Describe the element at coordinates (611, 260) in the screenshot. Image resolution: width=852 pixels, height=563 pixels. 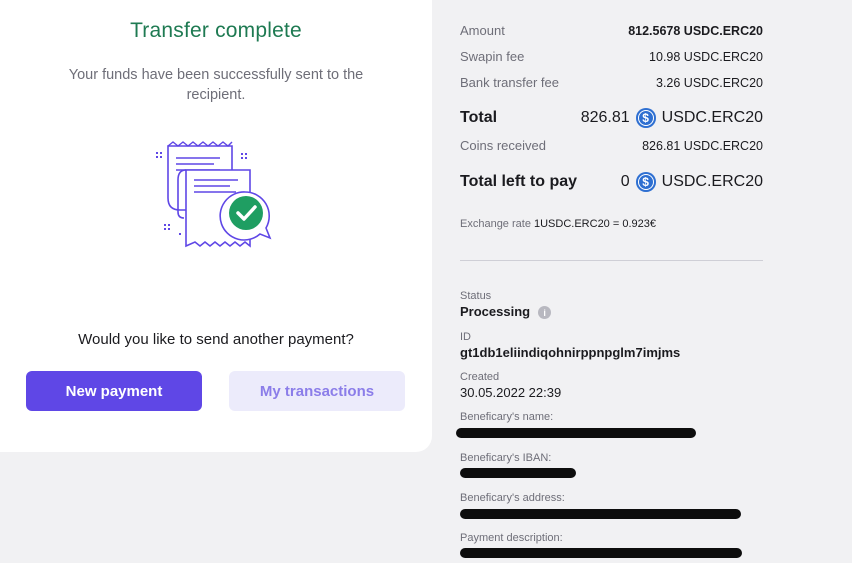
I see `divider` at that location.